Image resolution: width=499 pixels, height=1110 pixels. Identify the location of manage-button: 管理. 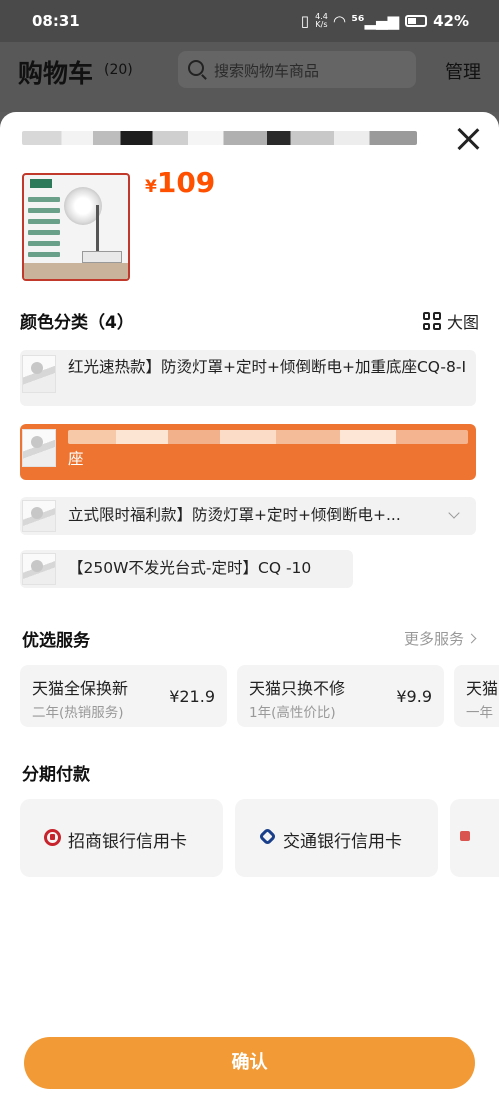
(463, 71).